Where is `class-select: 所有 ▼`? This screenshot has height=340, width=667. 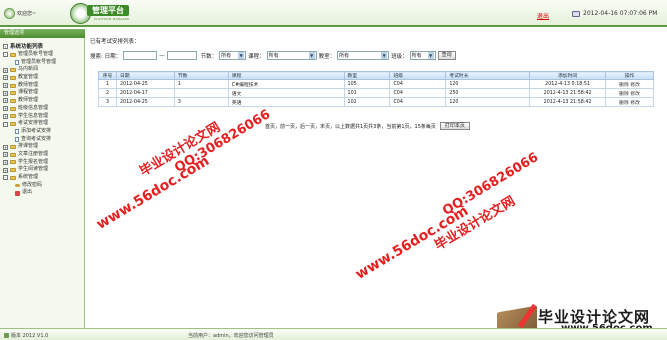
class-select: 所有 ▼ is located at coordinates (422, 55).